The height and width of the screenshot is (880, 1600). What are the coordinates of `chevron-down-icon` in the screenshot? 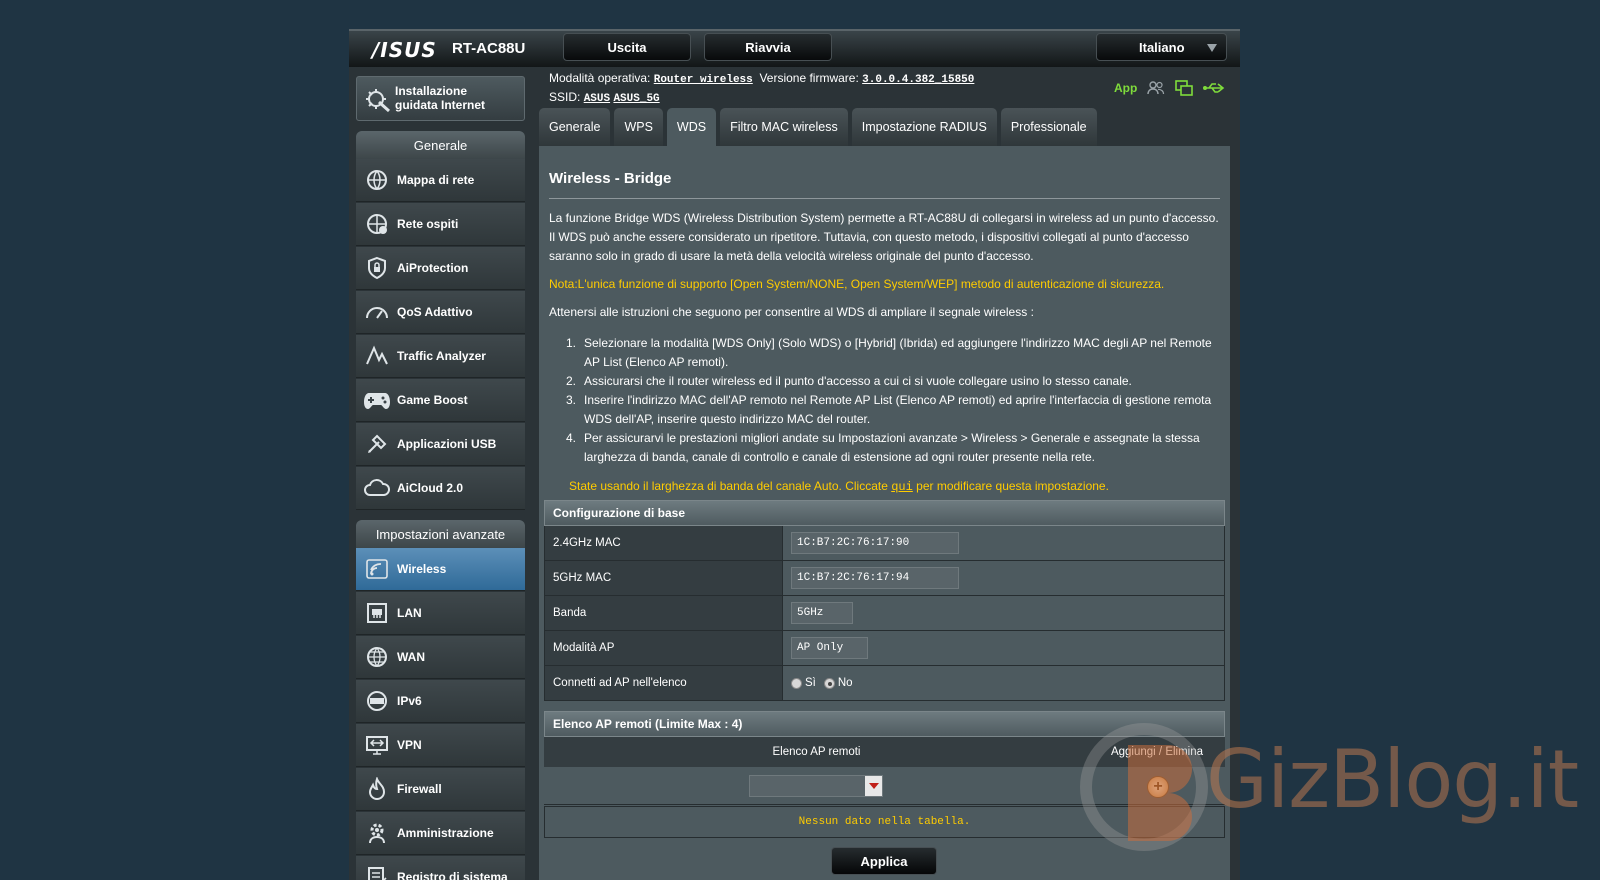 It's located at (1212, 48).